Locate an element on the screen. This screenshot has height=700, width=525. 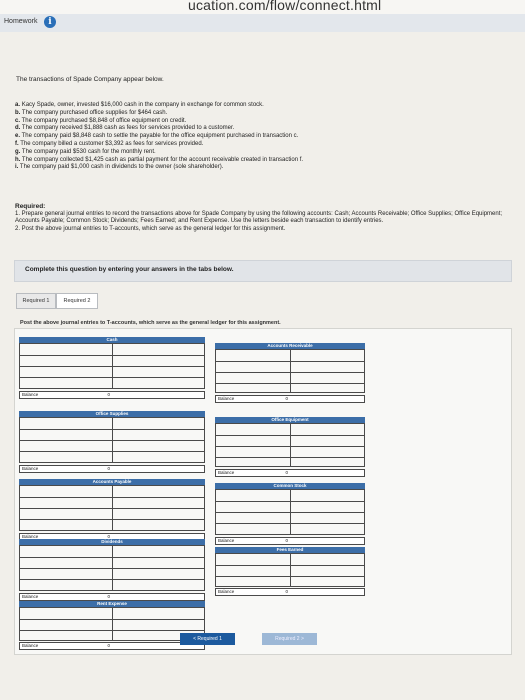
next-button: Required 2 > is located at coordinates (289, 639).